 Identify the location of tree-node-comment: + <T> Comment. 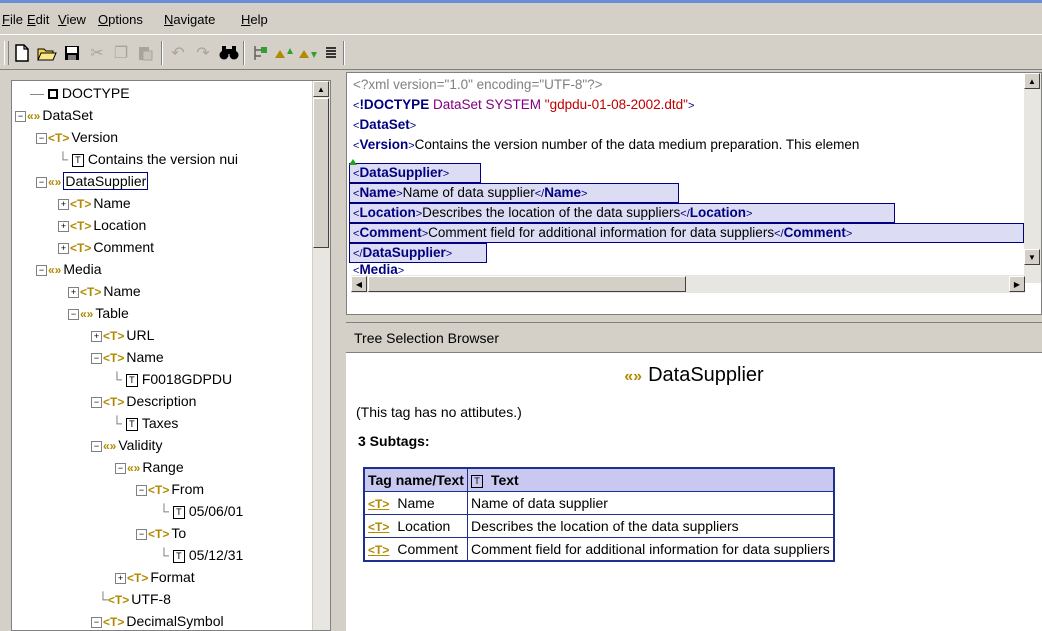
(106, 247).